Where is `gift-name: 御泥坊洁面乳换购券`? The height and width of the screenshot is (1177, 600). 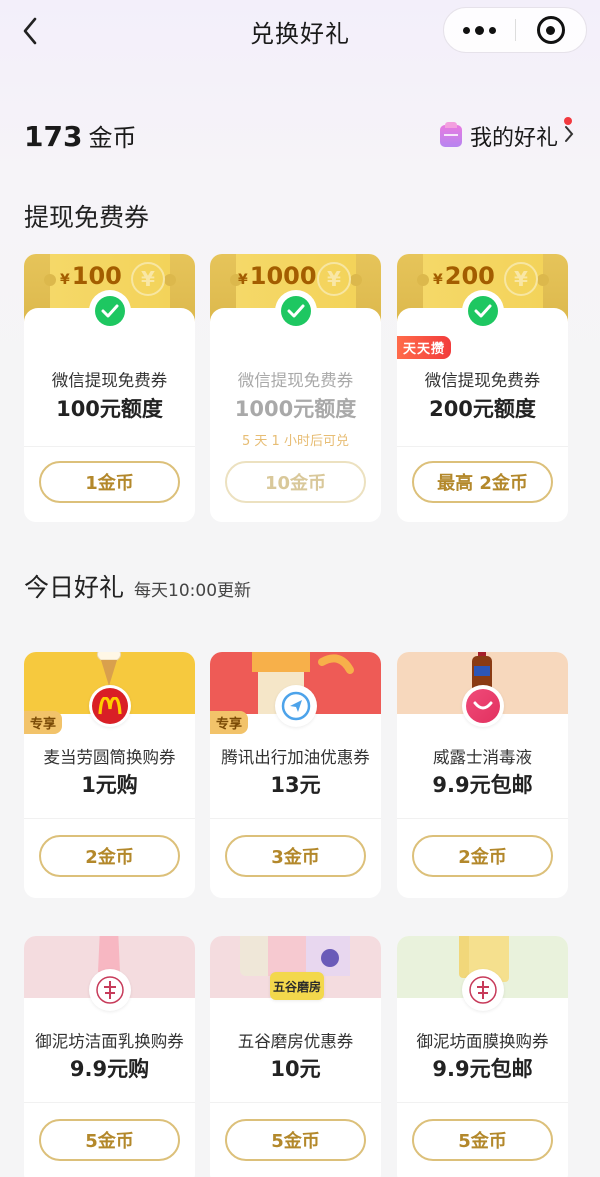 gift-name: 御泥坊洁面乳换购券 is located at coordinates (109, 1041).